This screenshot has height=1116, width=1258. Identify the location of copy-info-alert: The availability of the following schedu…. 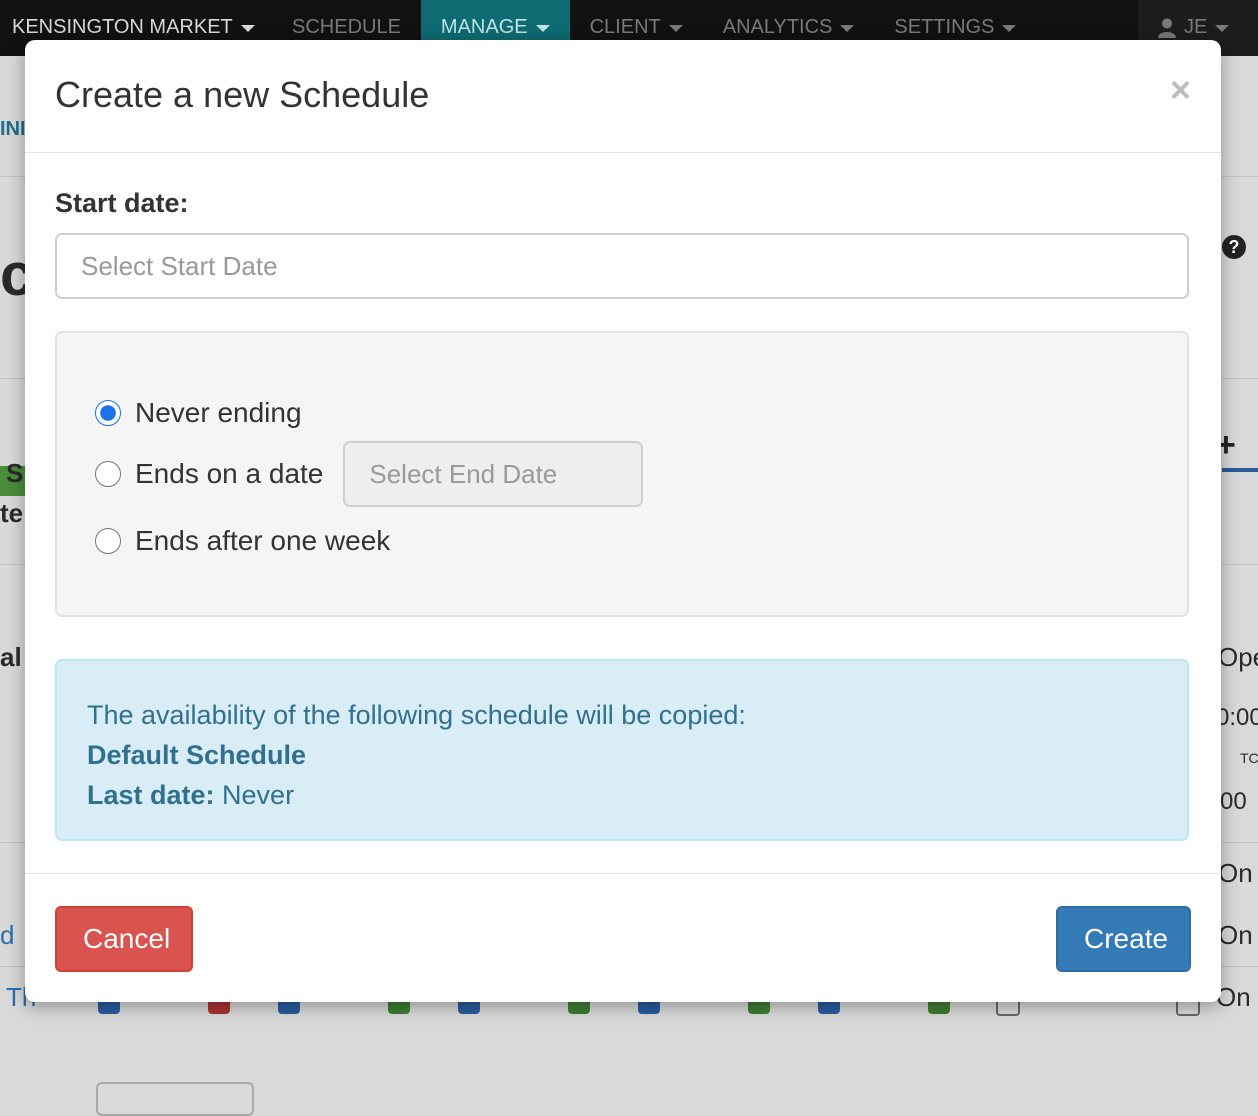
(622, 750).